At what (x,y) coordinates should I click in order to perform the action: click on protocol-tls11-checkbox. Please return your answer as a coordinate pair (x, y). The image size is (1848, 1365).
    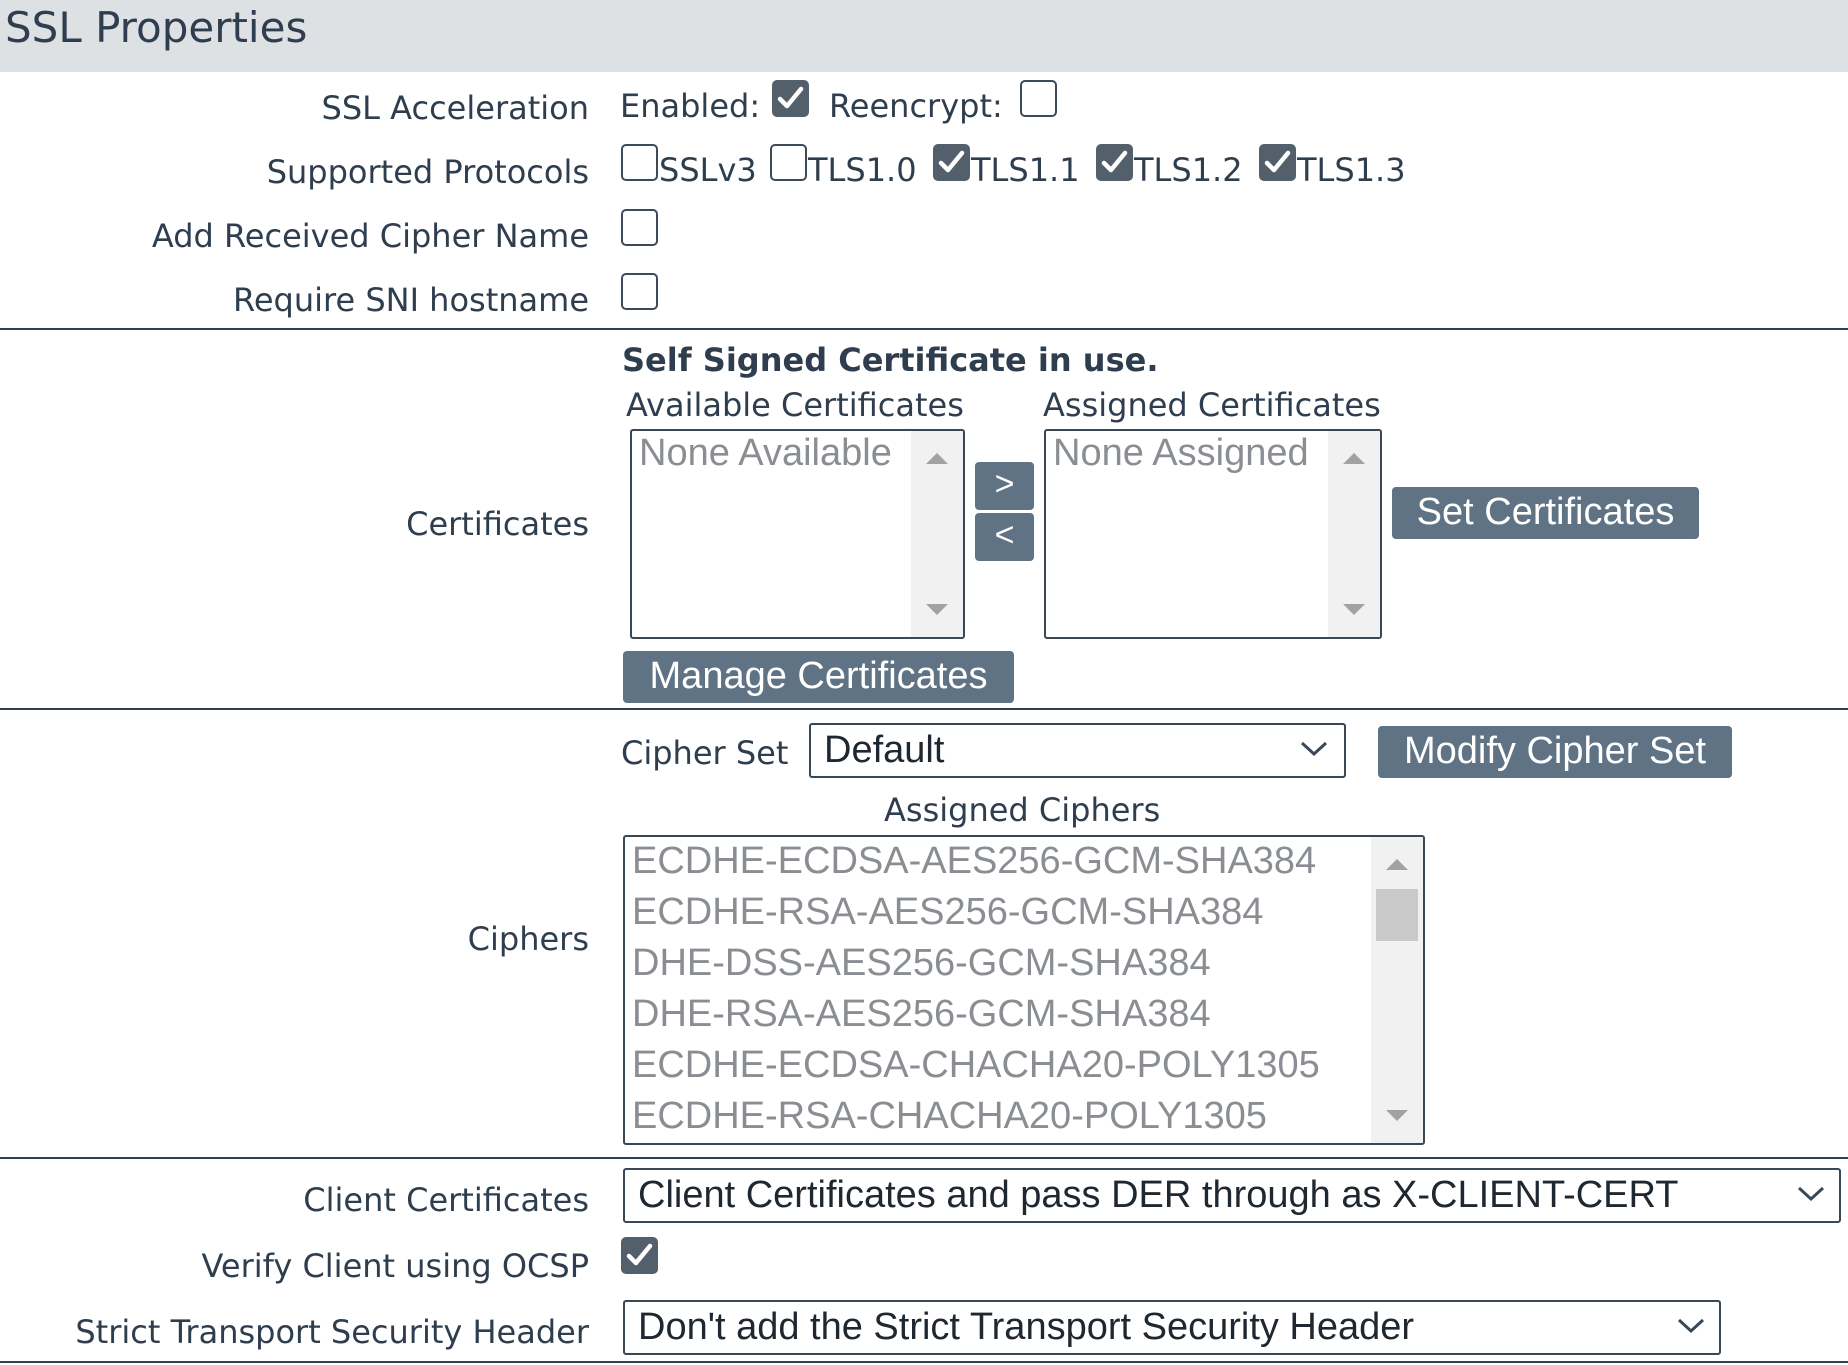
    Looking at the image, I should click on (951, 162).